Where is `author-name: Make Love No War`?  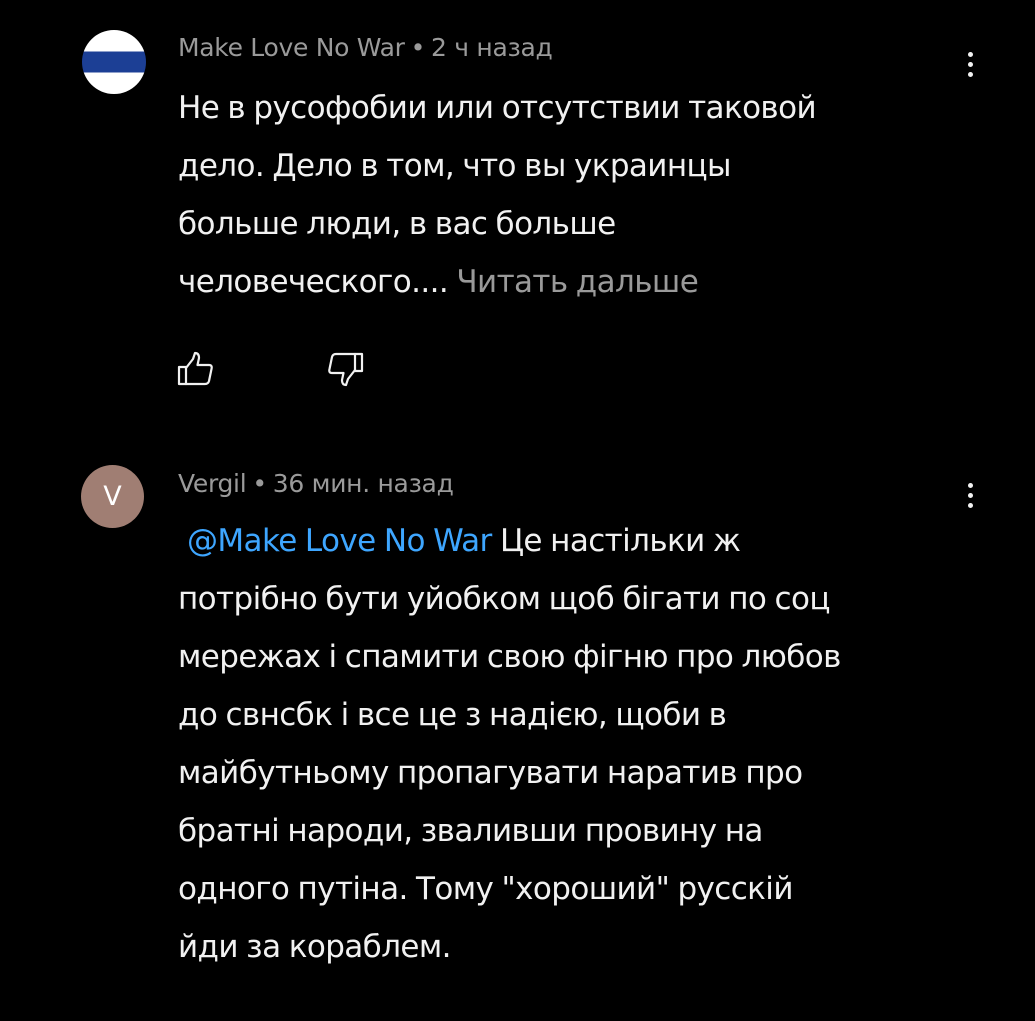
author-name: Make Love No War is located at coordinates (291, 47).